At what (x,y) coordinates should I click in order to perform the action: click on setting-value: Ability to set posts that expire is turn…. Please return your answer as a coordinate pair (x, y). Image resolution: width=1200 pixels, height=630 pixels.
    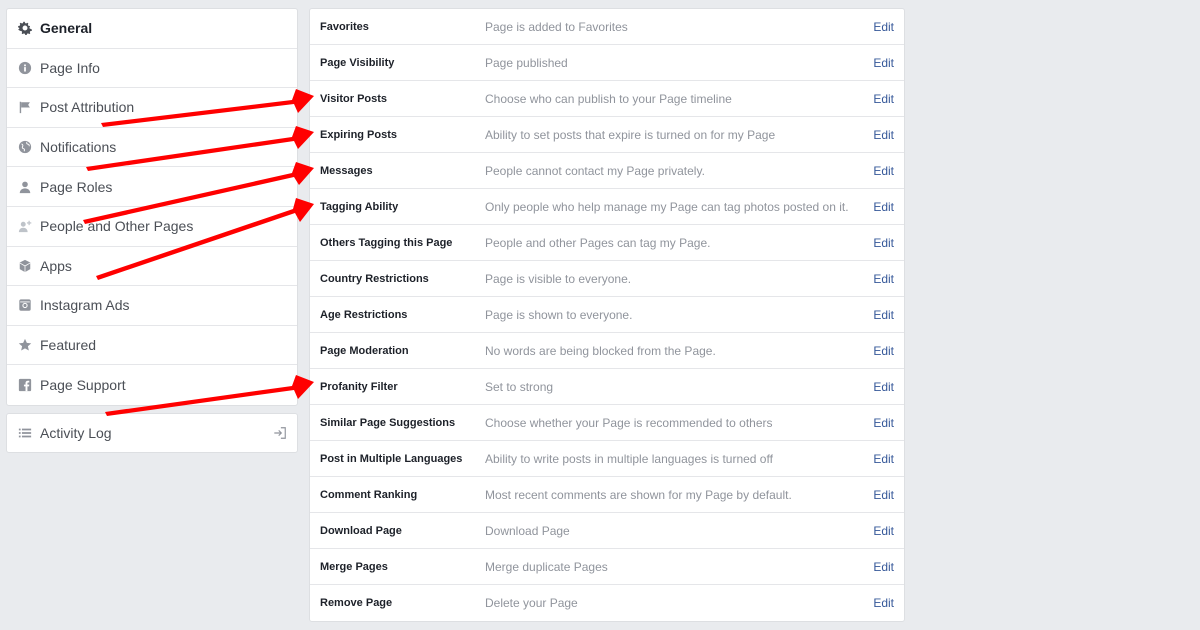
    Looking at the image, I should click on (630, 134).